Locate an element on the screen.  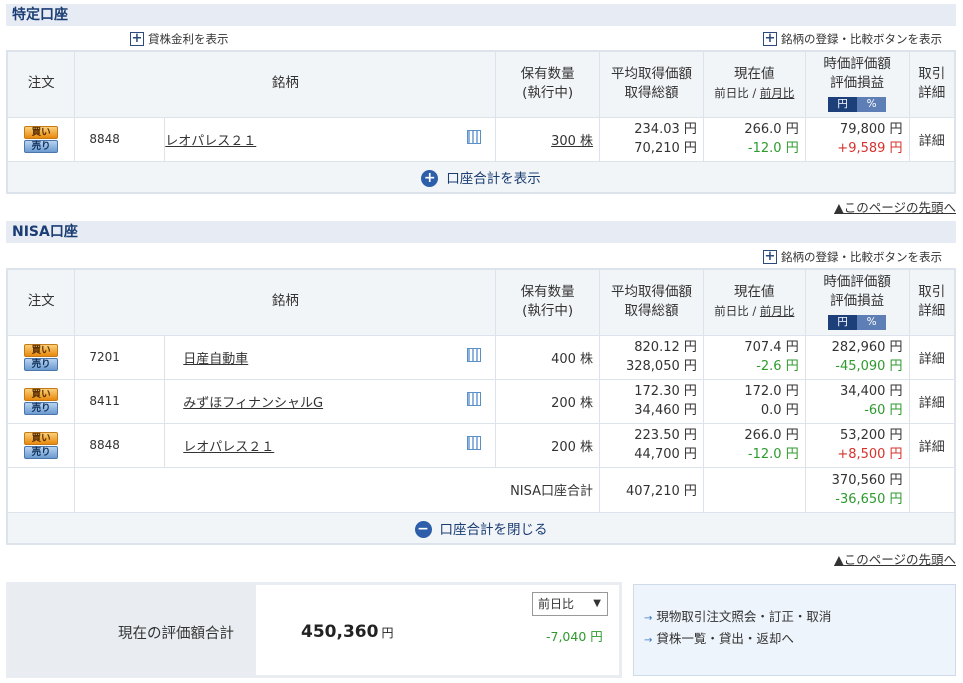
stock-name-link: 日産自動車 is located at coordinates (215, 359).